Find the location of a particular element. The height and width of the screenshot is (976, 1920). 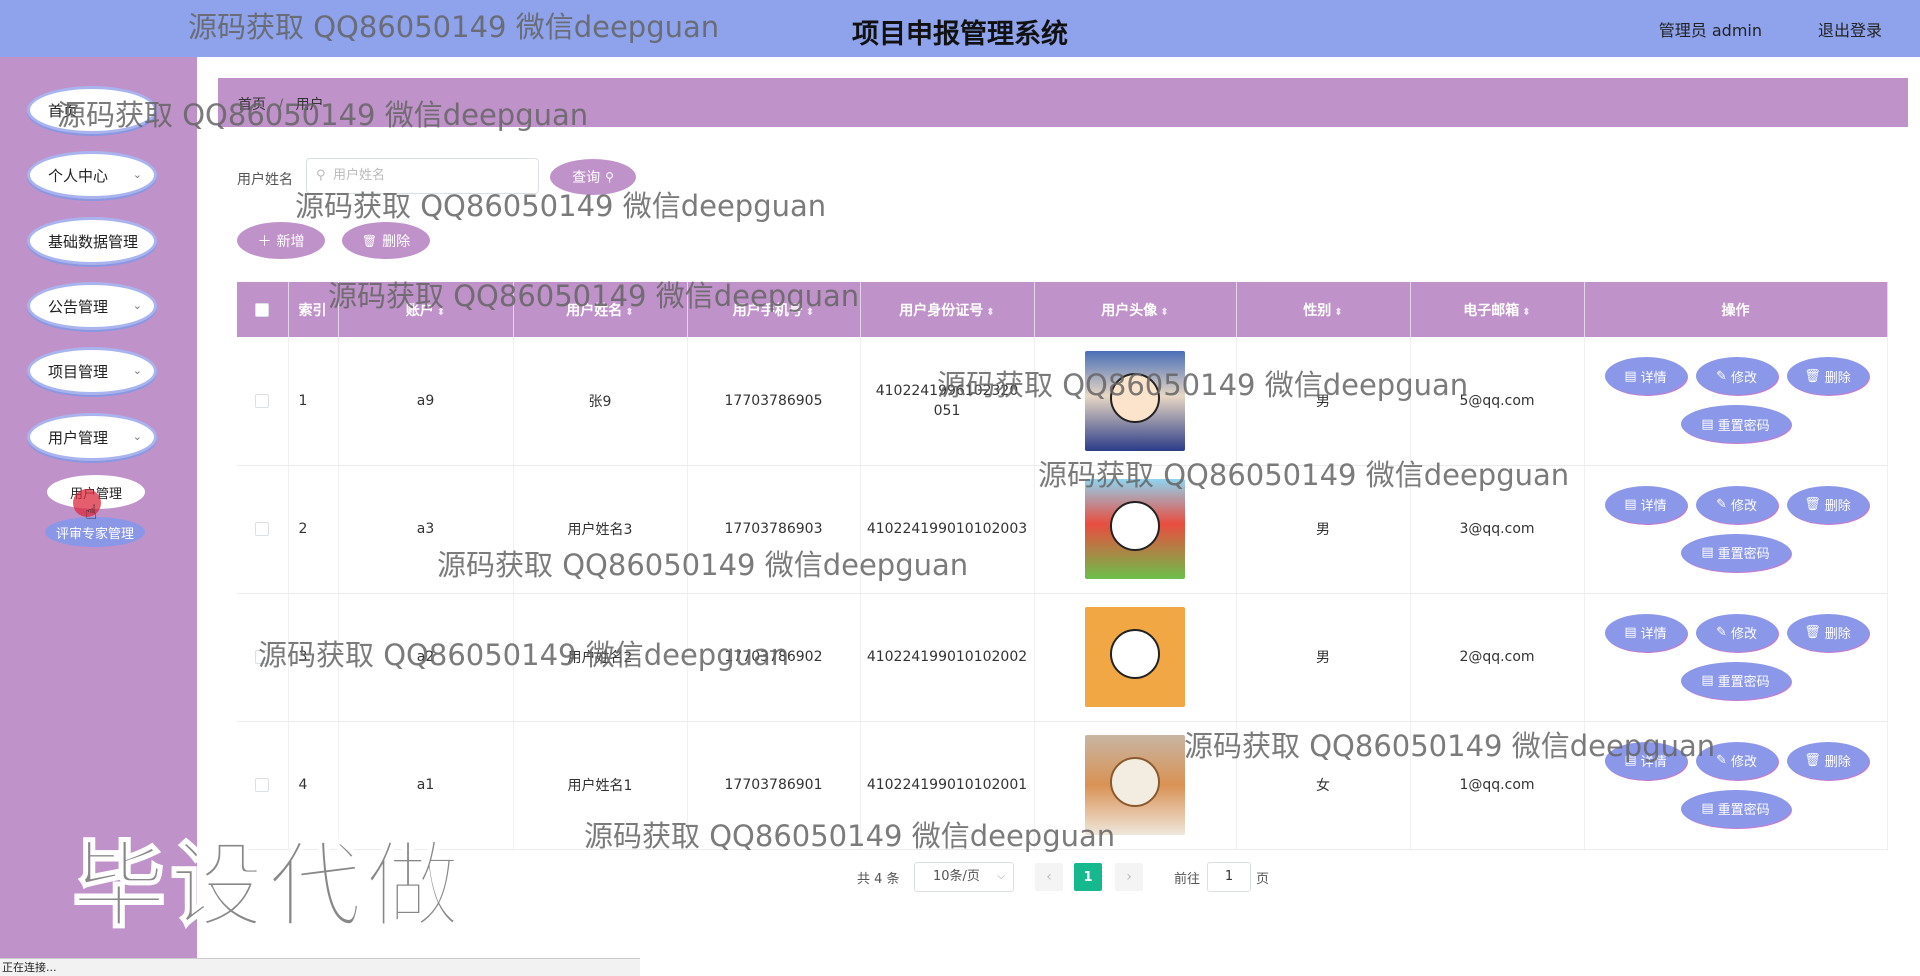

trash-icon: 🗑 is located at coordinates (1812, 632).